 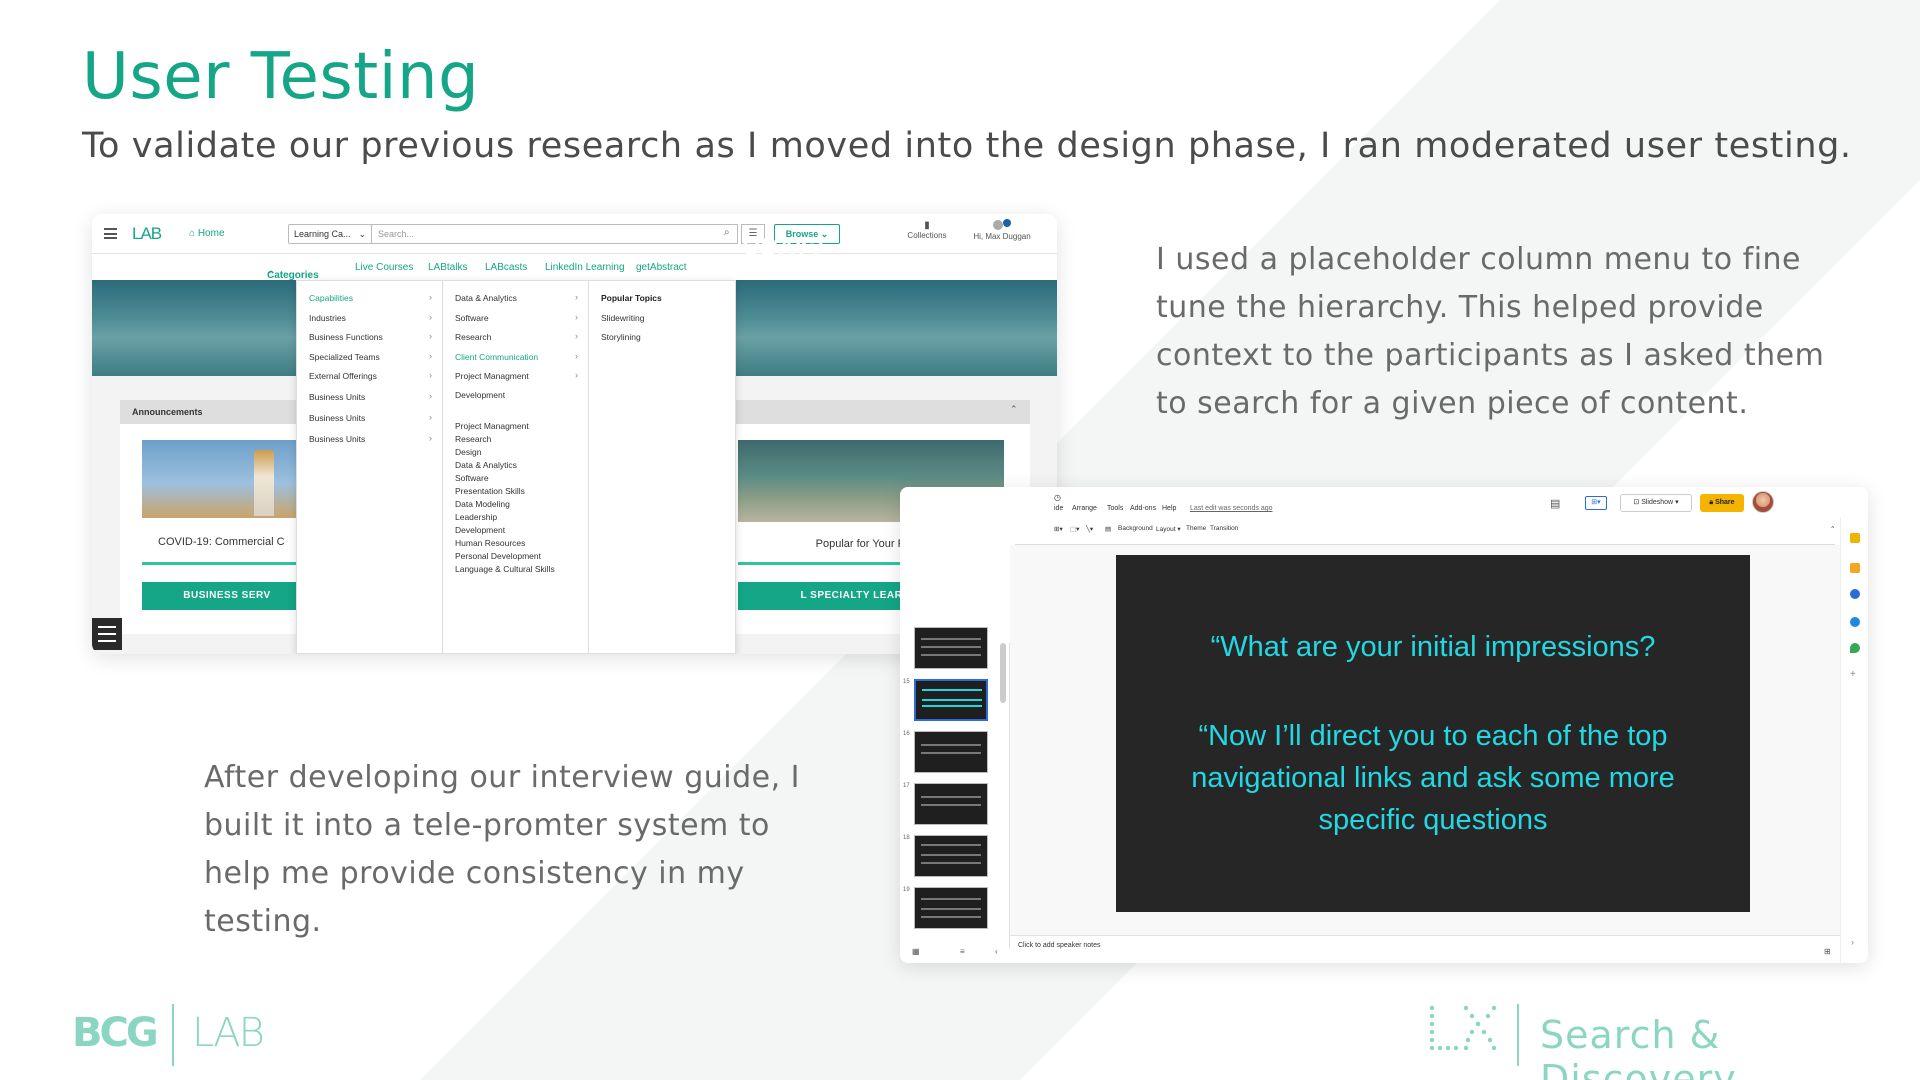 I want to click on filmstrip-scrollbar, so click(x=1003, y=673).